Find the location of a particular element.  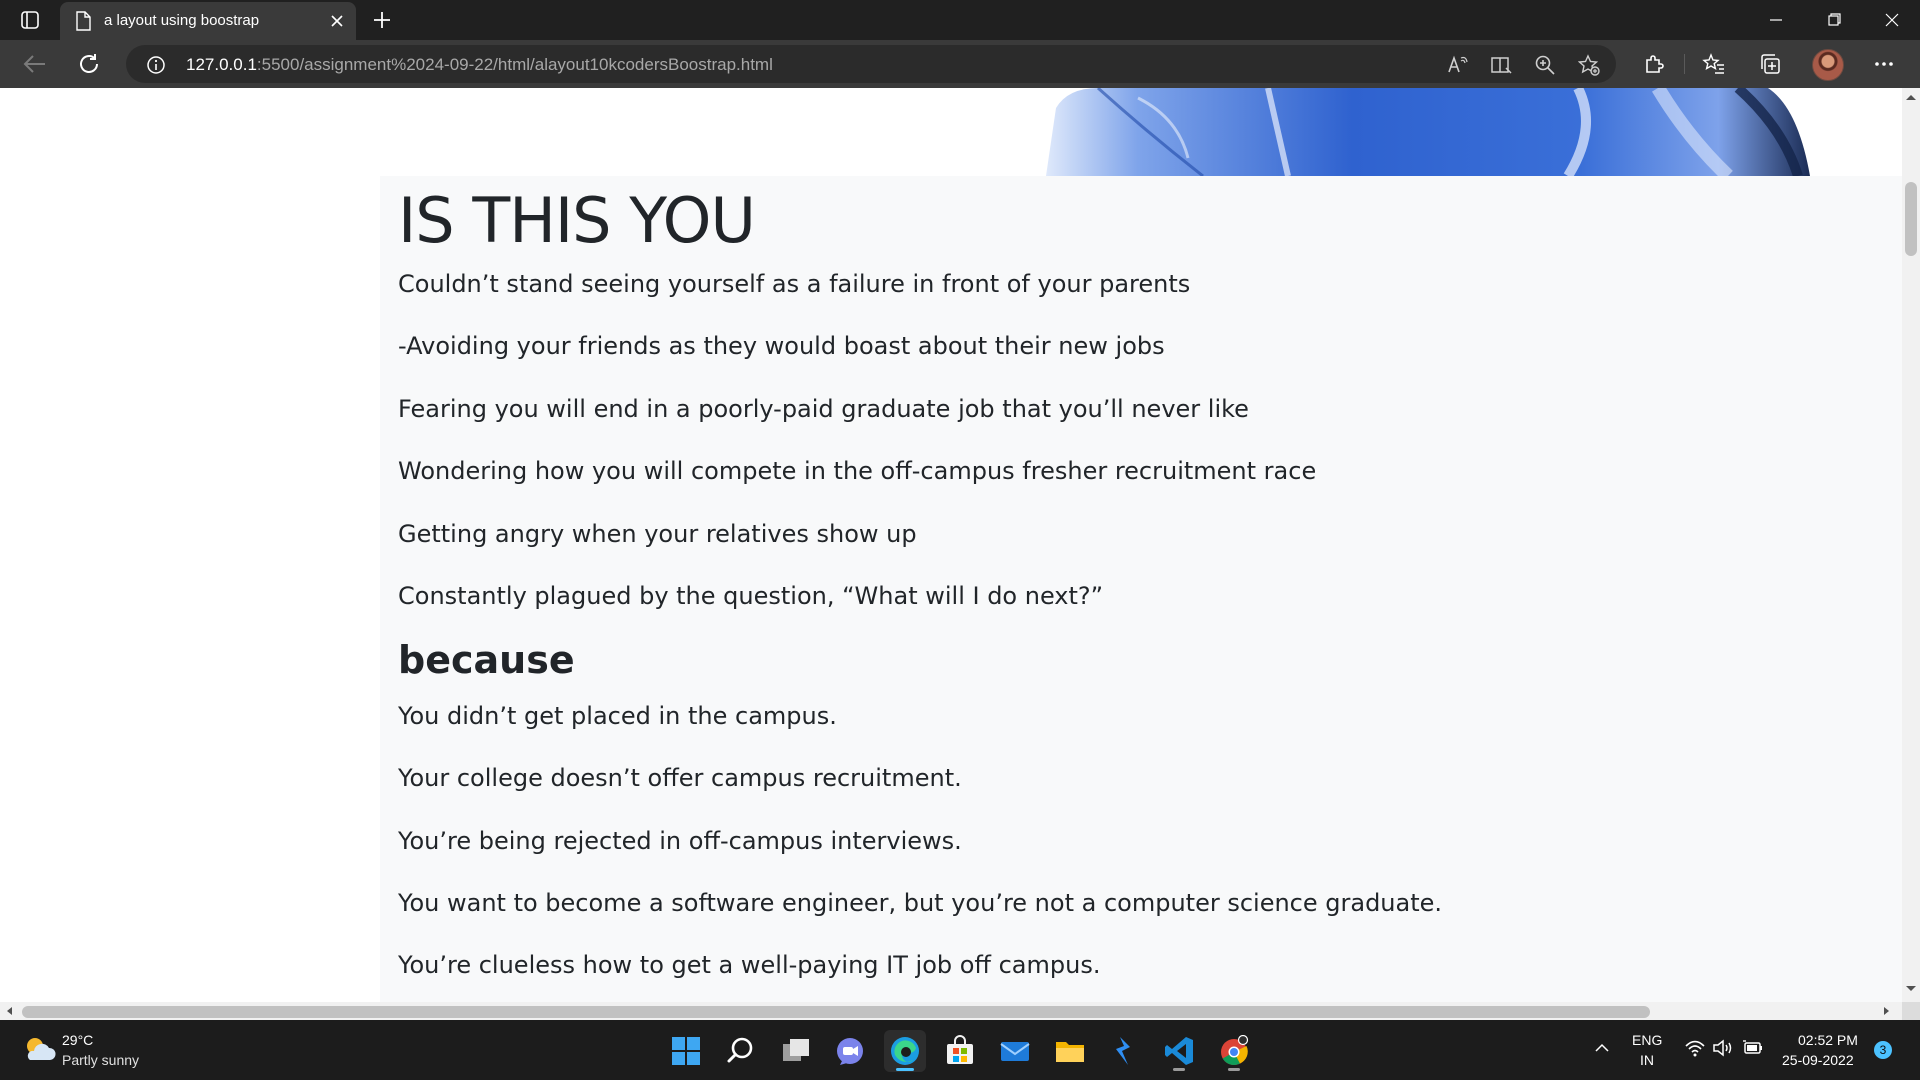

profile-avatar is located at coordinates (1828, 65).